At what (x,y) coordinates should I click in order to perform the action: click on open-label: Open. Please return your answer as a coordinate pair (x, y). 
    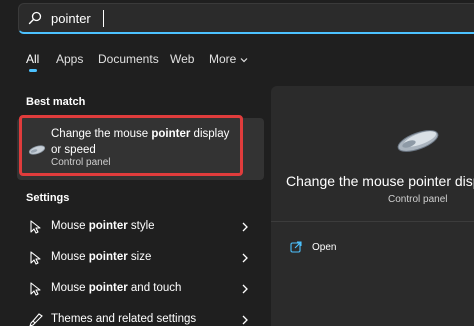
    Looking at the image, I should click on (324, 247).